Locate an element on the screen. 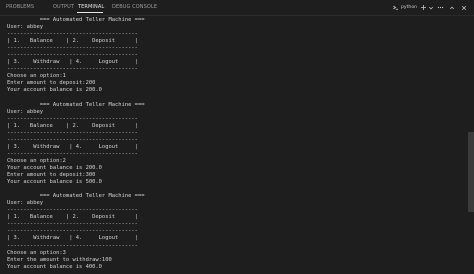 The height and width of the screenshot is (274, 474). terminal-line: Choose an option:2 is located at coordinates (36, 160).